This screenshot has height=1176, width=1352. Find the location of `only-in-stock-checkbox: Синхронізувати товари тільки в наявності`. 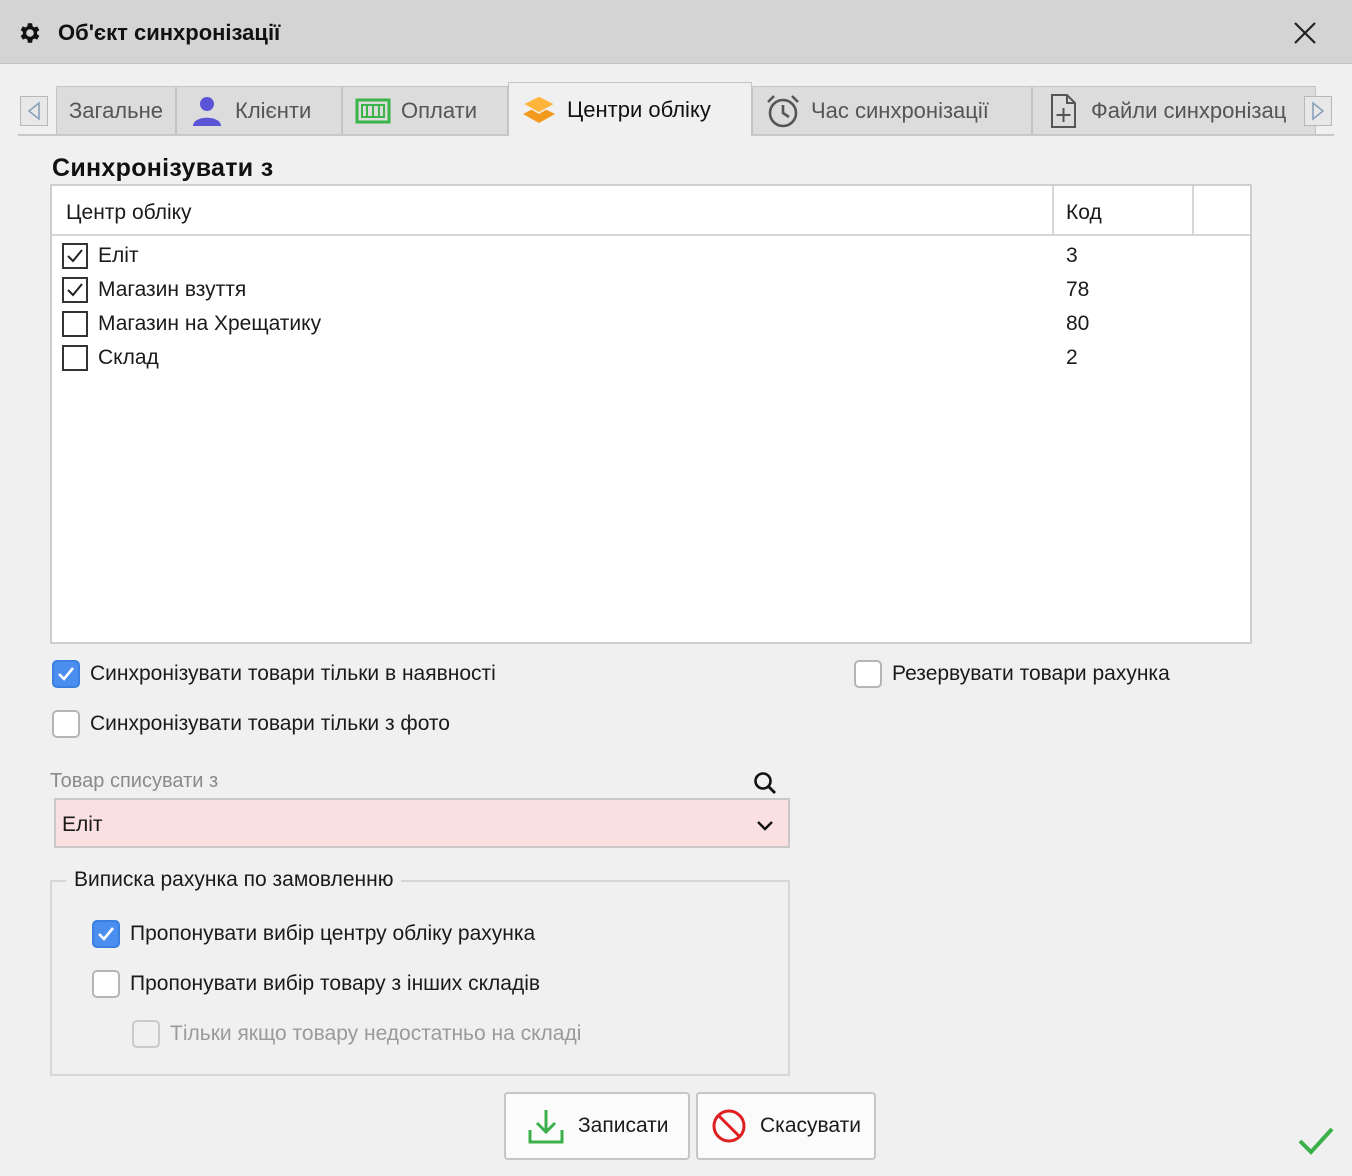

only-in-stock-checkbox: Синхронізувати товари тільки в наявності is located at coordinates (274, 674).